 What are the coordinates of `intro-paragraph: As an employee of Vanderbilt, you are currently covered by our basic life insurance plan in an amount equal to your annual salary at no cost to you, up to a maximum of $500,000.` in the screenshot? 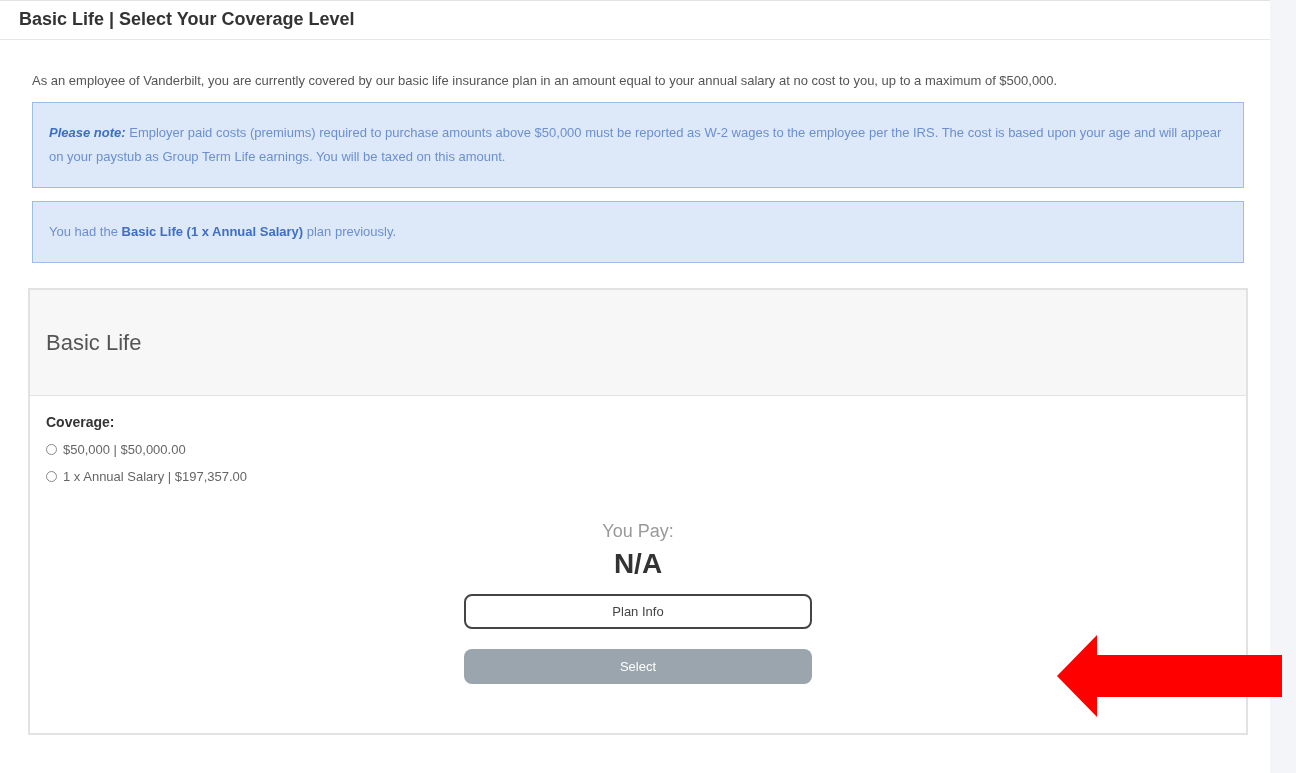 It's located at (545, 81).